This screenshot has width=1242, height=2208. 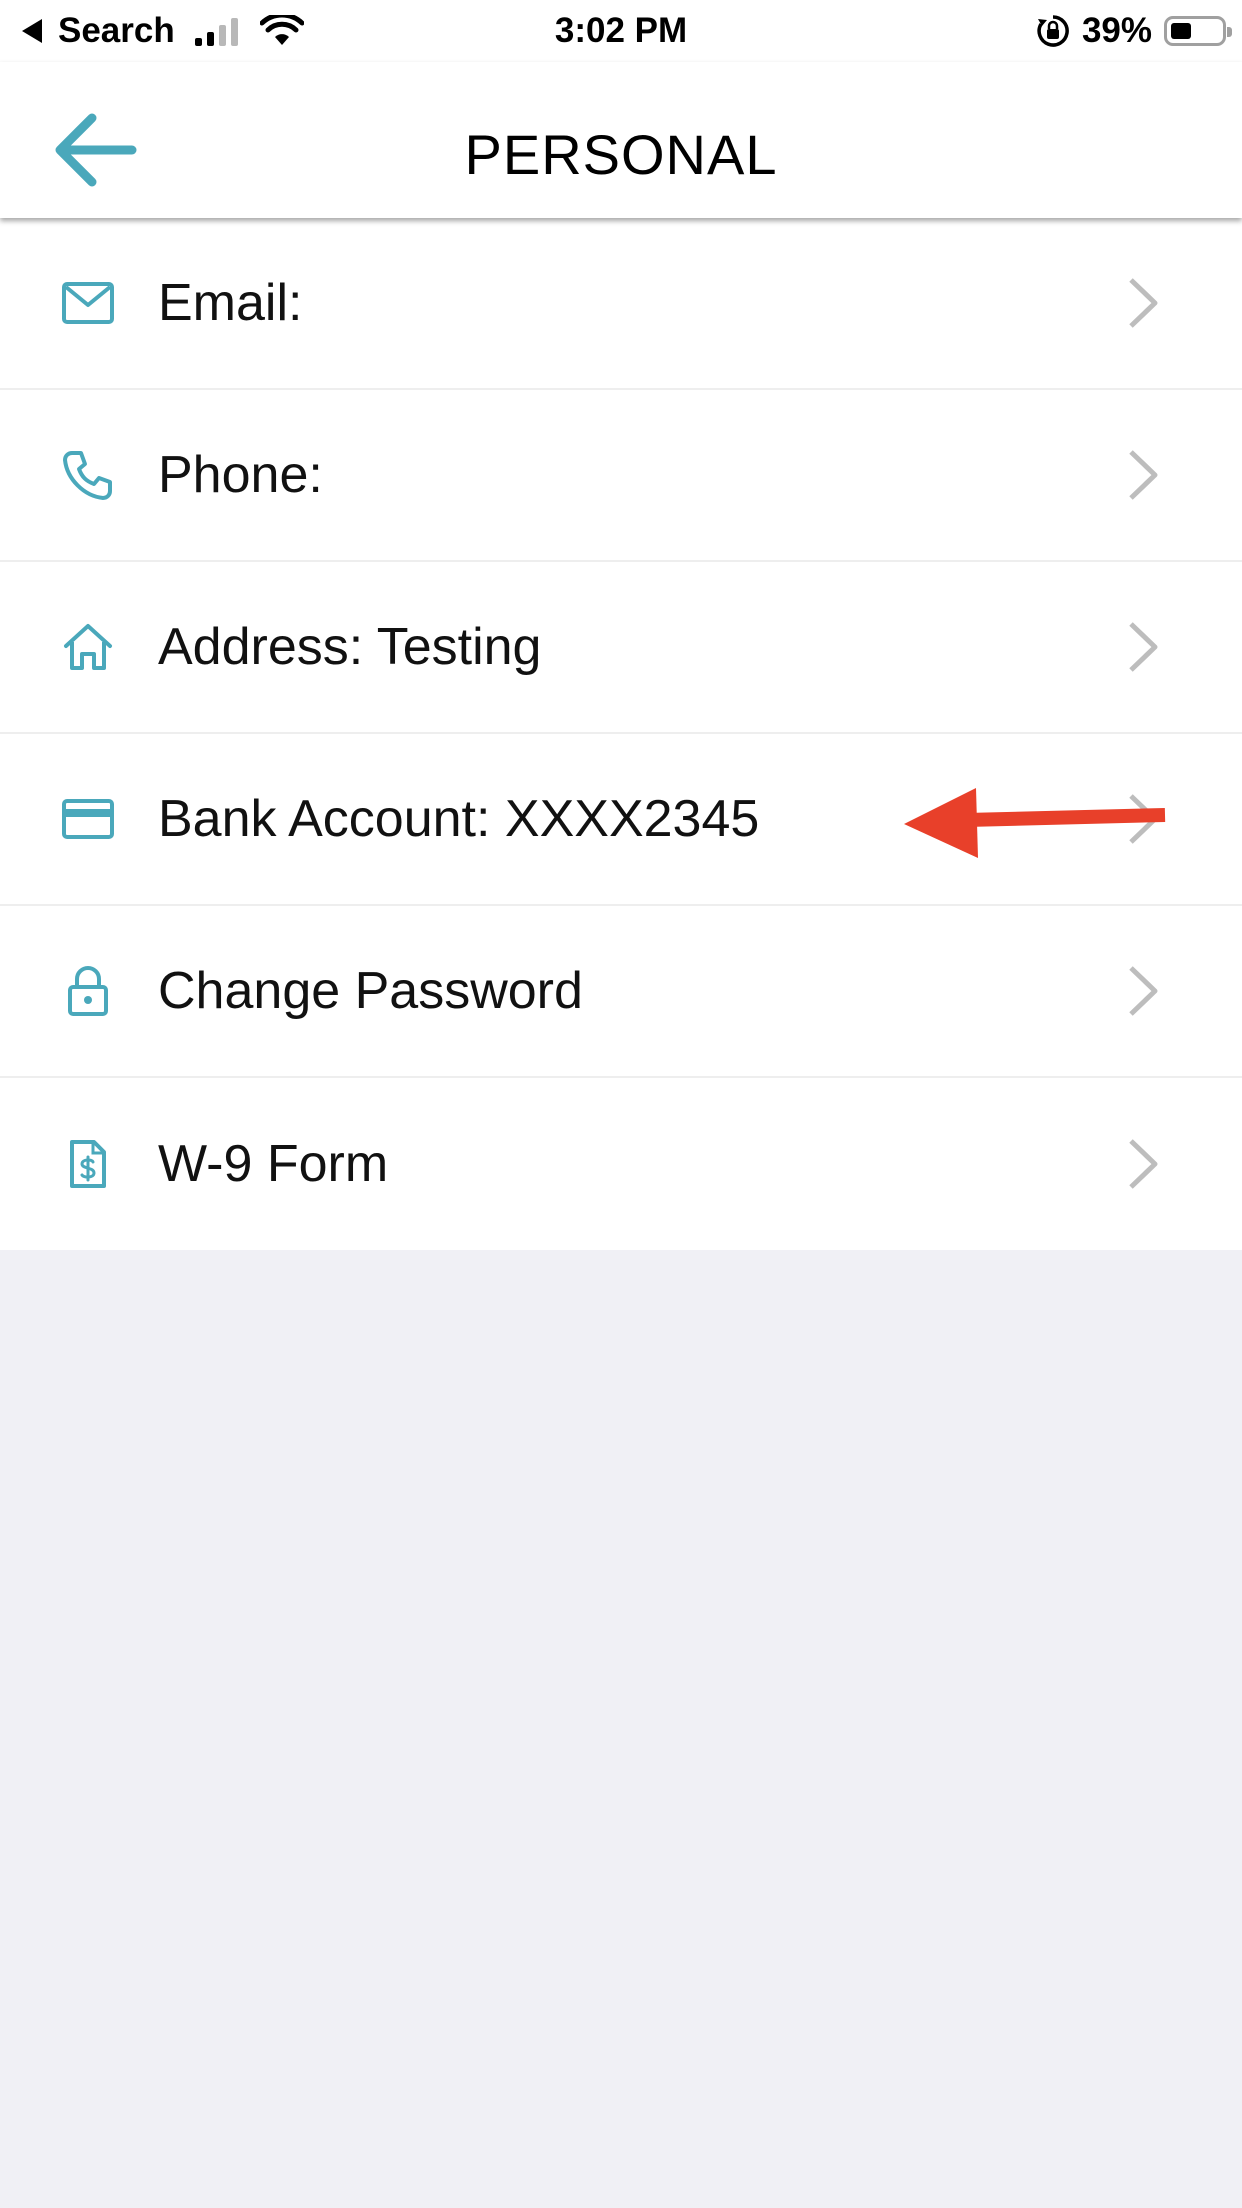 What do you see at coordinates (621, 304) in the screenshot?
I see `email-row: Email:` at bounding box center [621, 304].